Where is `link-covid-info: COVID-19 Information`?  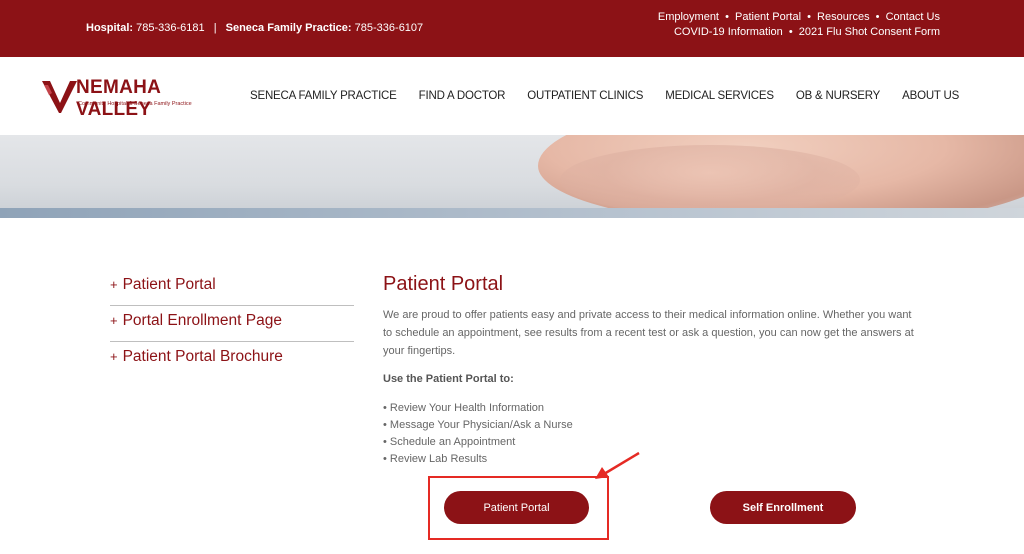
link-covid-info: COVID-19 Information is located at coordinates (728, 32).